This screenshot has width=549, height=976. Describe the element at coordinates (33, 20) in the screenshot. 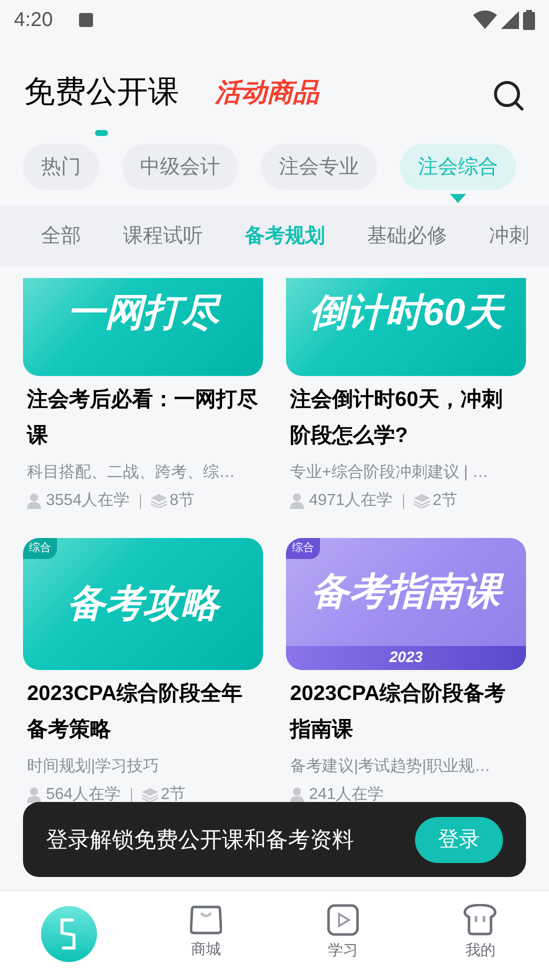

I see `status-time: 4:20` at that location.